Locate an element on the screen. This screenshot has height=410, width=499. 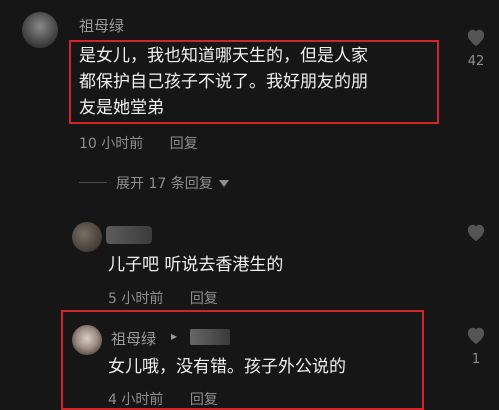
reply-arrow-icon: ▸ is located at coordinates (174, 336).